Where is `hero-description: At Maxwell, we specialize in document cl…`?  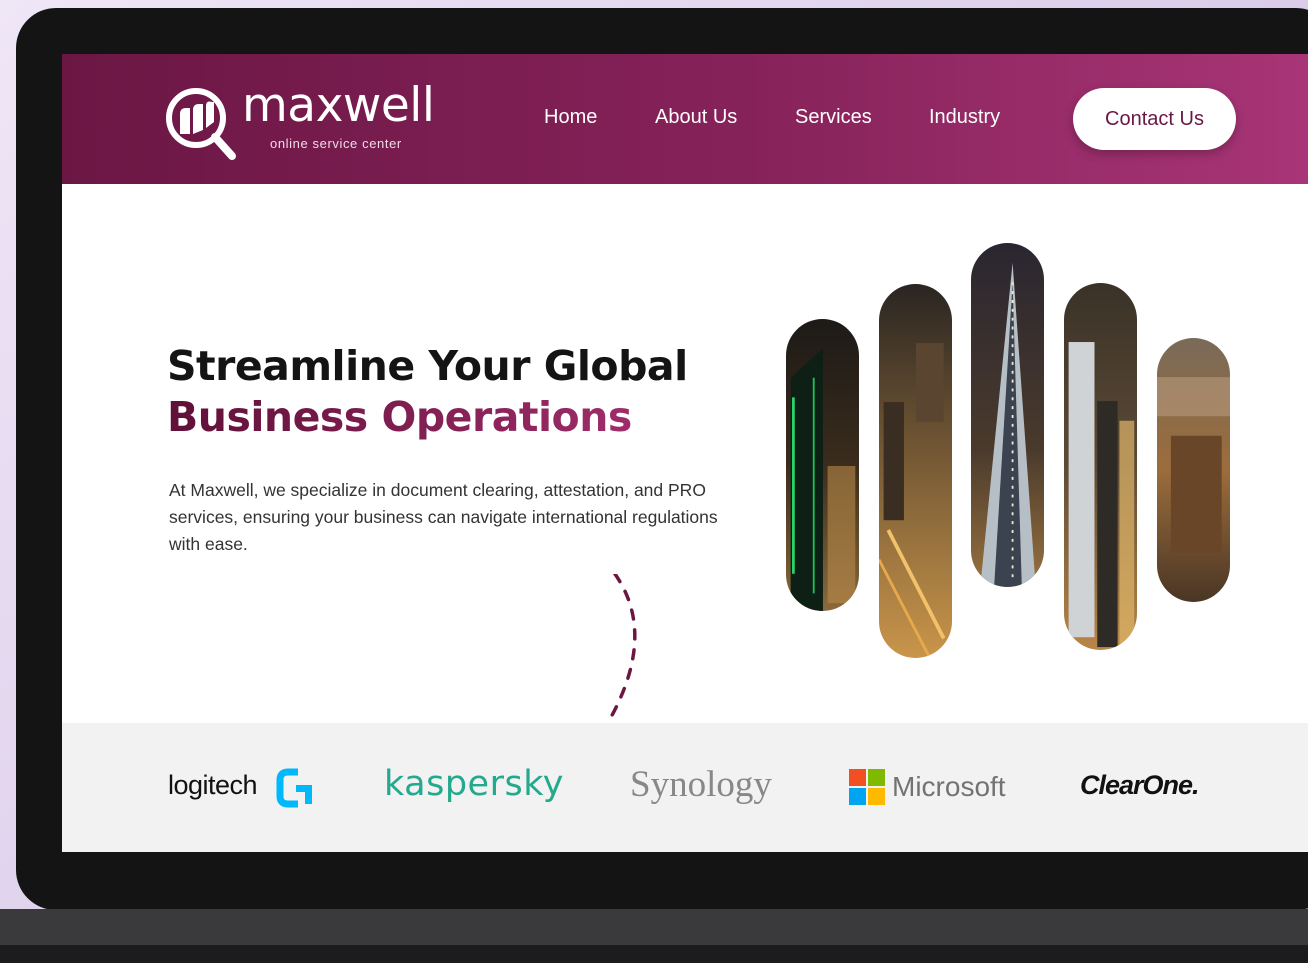 hero-description: At Maxwell, we specialize in document cl… is located at coordinates (443, 517).